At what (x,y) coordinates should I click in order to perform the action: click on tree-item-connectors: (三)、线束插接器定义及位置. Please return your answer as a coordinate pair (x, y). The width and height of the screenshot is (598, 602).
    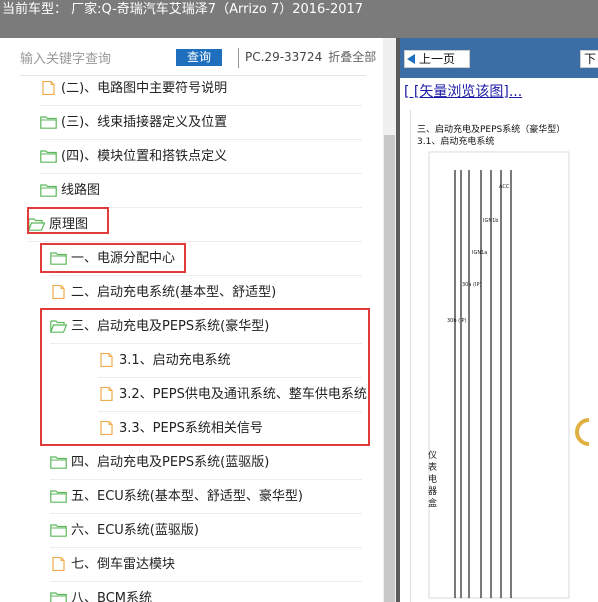
    Looking at the image, I should click on (201, 123).